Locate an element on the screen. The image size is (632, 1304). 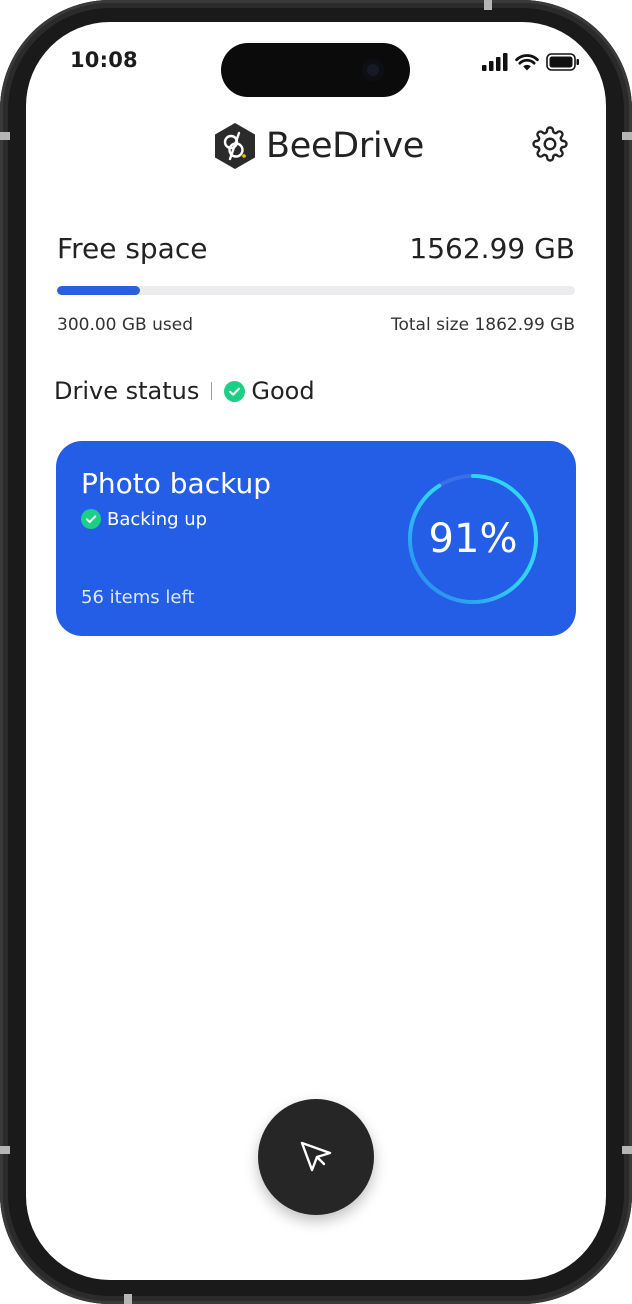
send-button is located at coordinates (316, 1157).